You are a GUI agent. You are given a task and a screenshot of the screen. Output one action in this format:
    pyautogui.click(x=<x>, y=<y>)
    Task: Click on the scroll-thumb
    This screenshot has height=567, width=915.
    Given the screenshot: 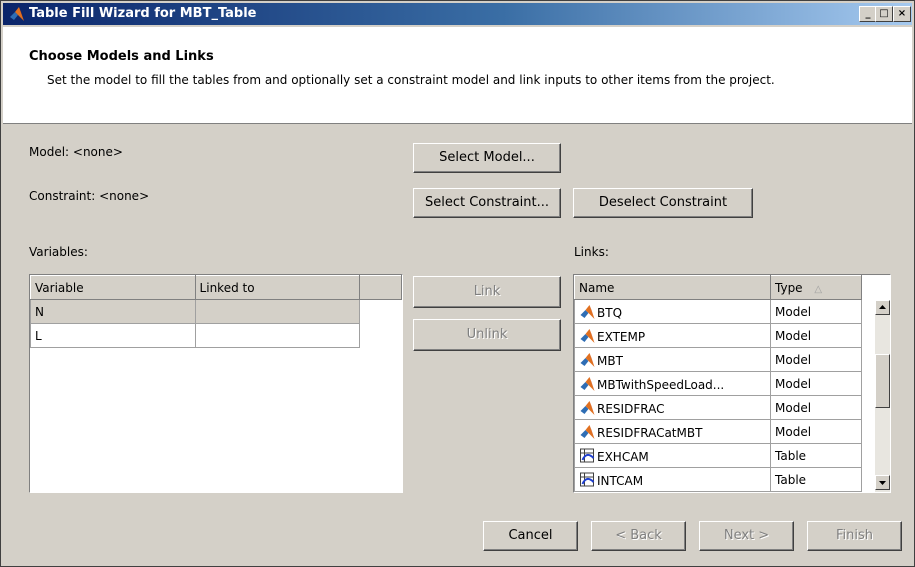 What is the action you would take?
    pyautogui.click(x=882, y=381)
    